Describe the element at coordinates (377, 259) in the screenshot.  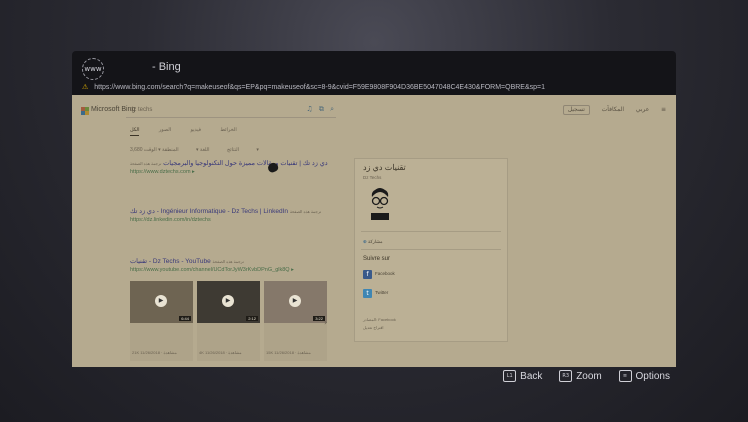
I see `kp-social-heading: Suivre sur` at that location.